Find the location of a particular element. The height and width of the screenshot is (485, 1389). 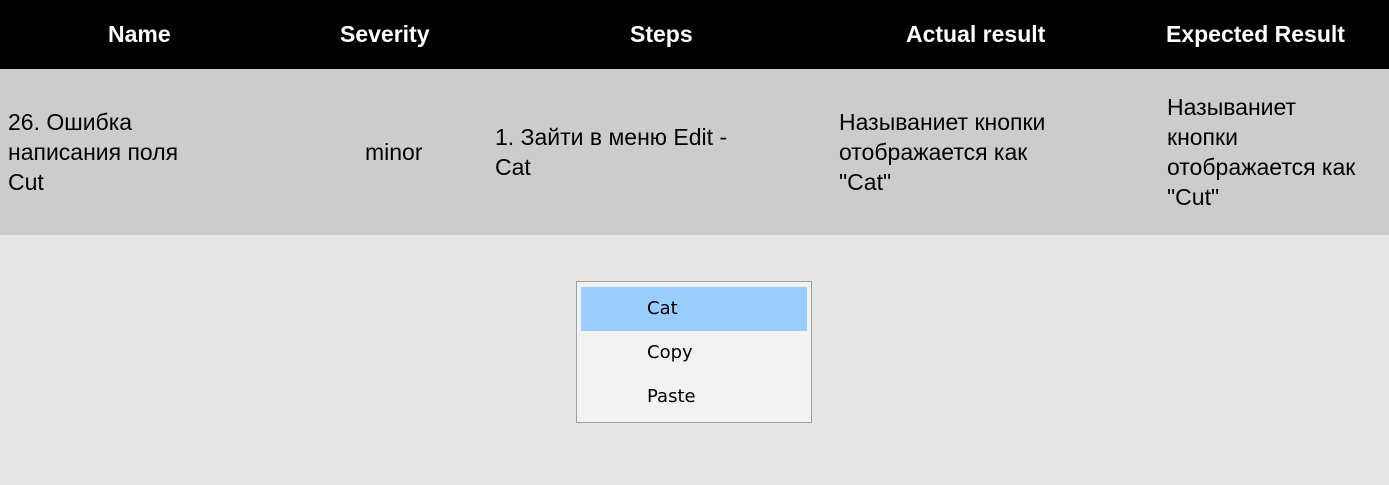

header-severity: Severity is located at coordinates (406, 34).